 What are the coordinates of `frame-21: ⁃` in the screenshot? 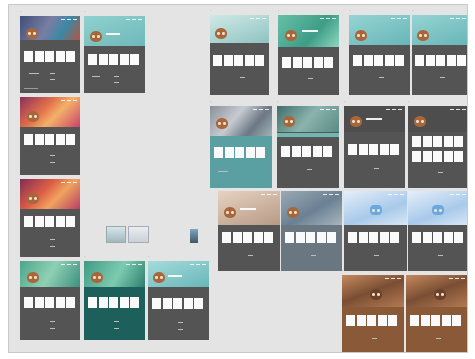 It's located at (436, 310).